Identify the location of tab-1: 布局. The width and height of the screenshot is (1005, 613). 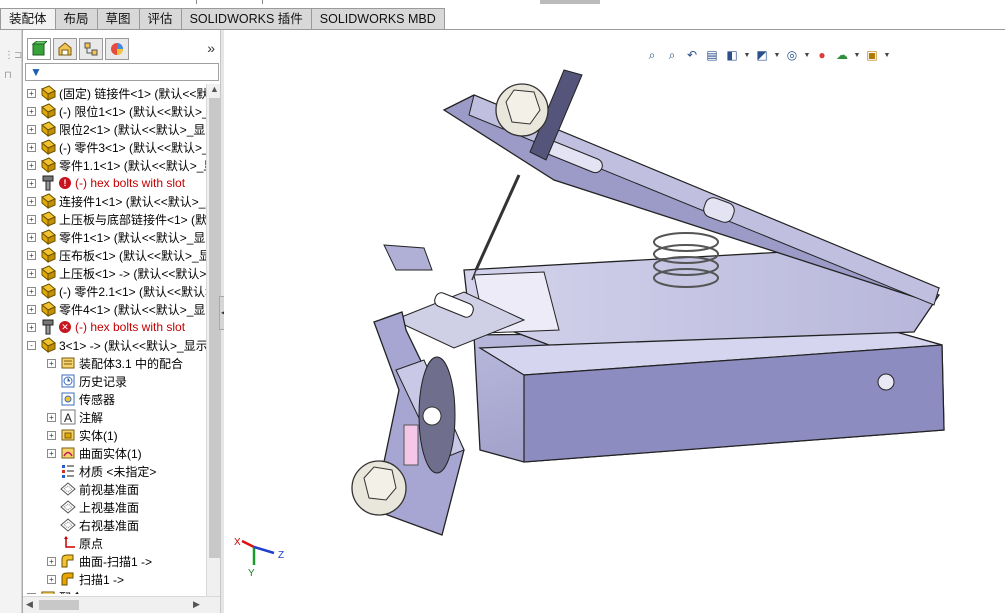
(76, 19).